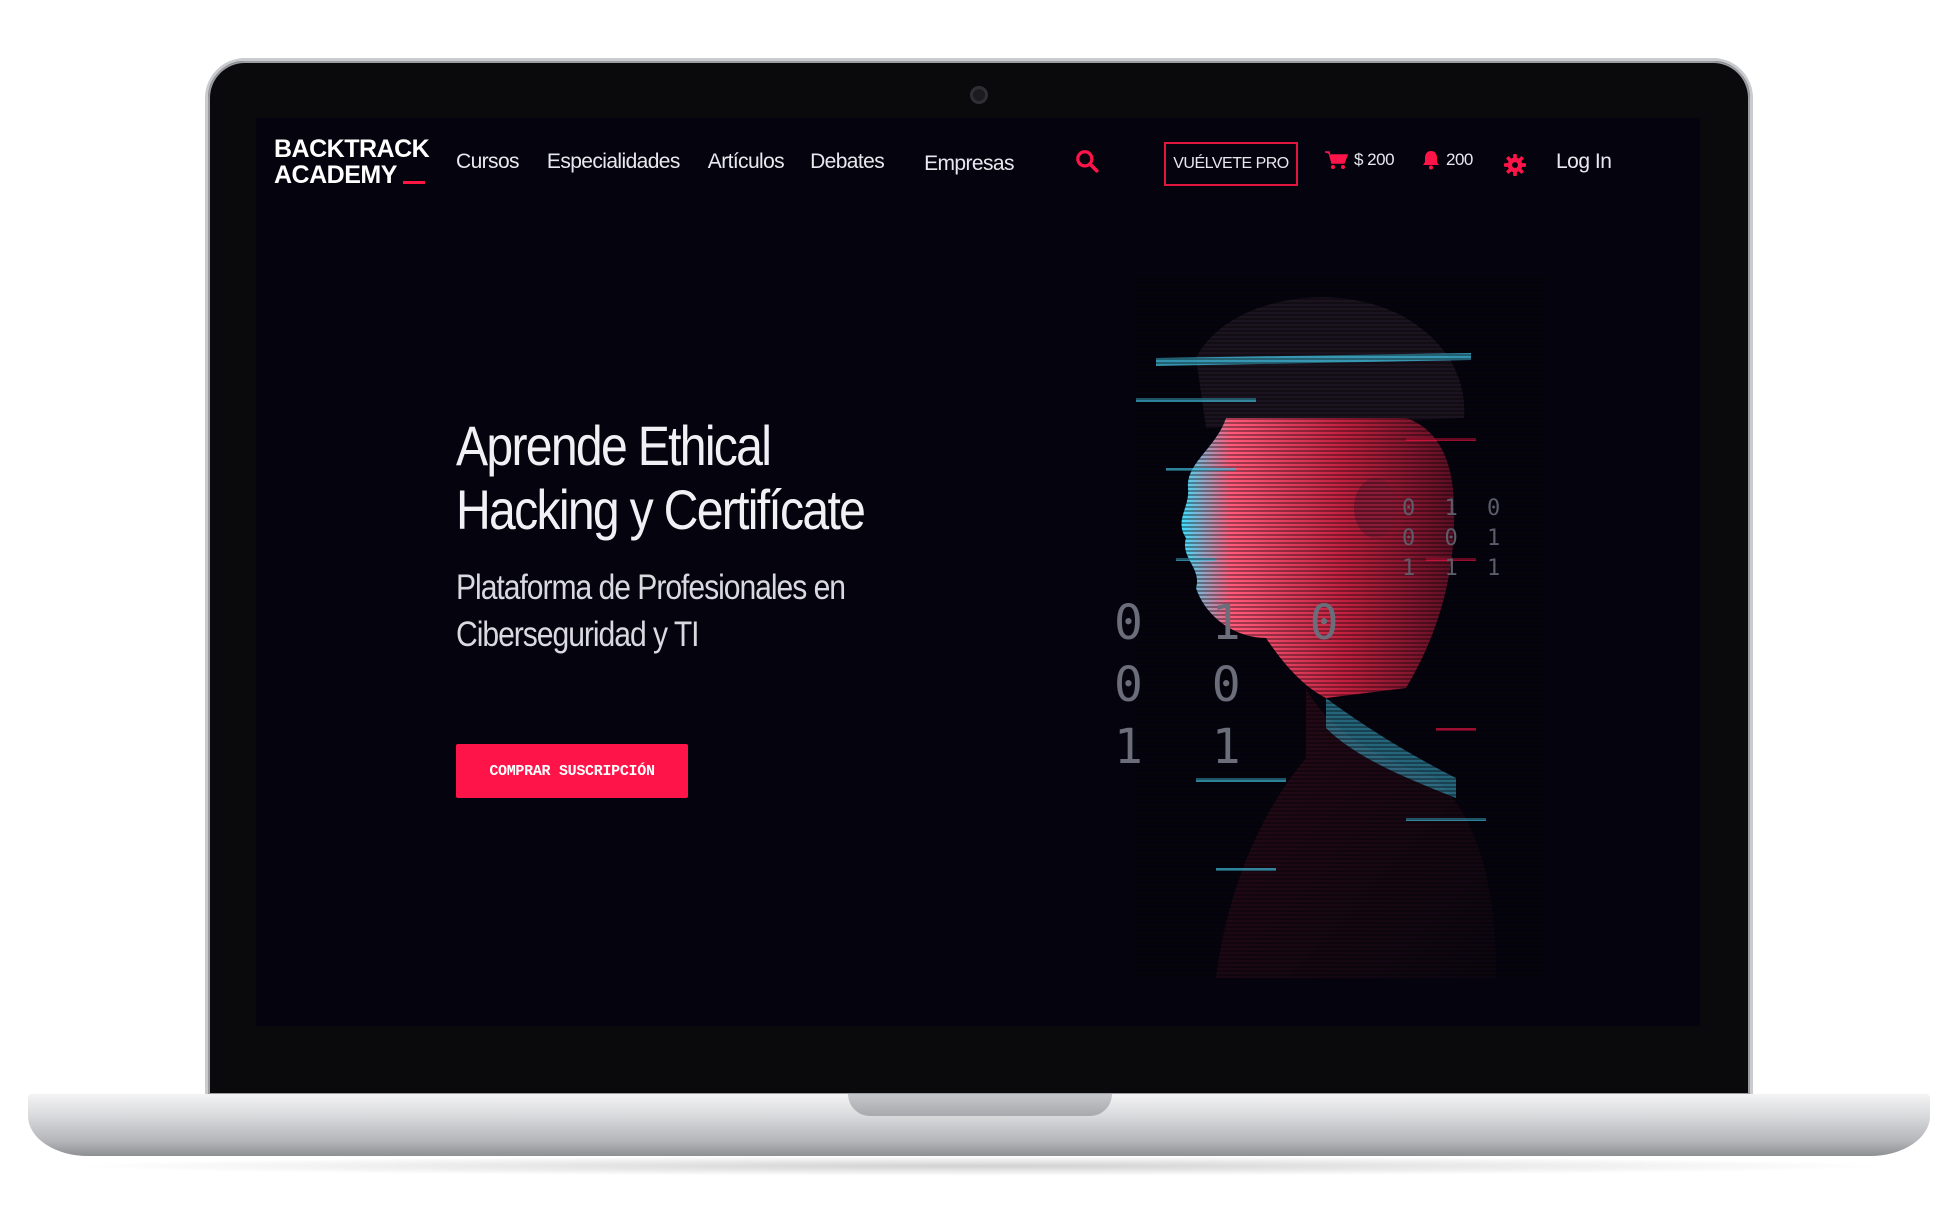 The image size is (1952, 1210). I want to click on laptop-notch, so click(980, 1105).